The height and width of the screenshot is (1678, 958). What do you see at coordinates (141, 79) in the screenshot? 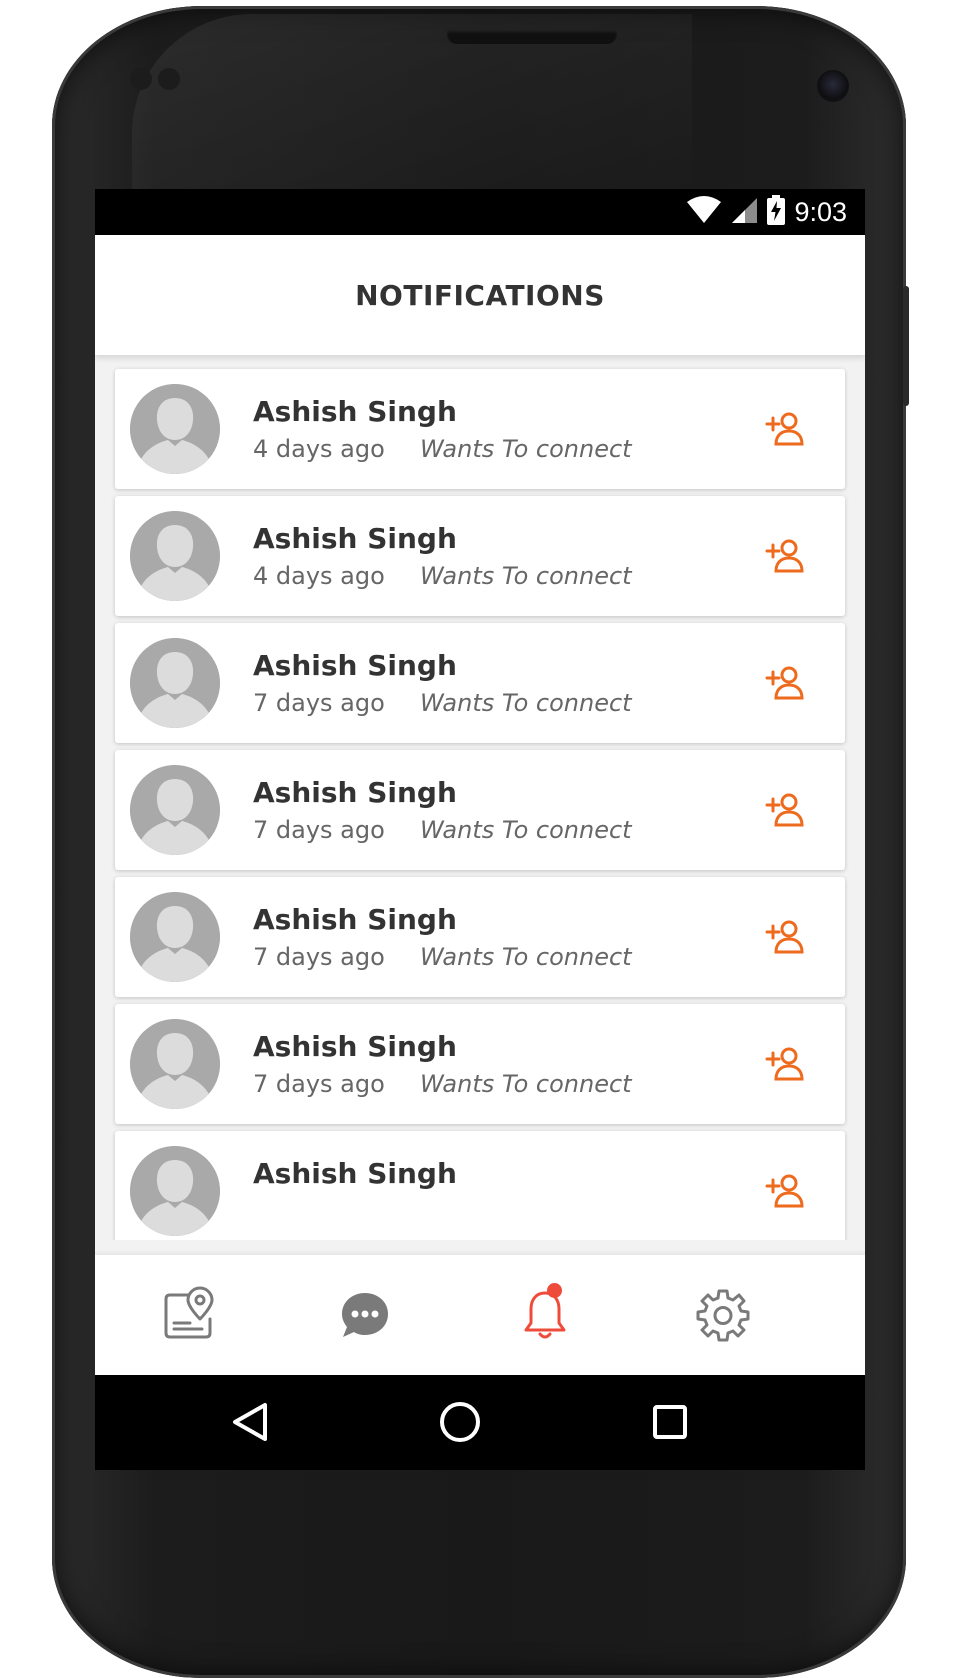
I see `proximity-sensor` at bounding box center [141, 79].